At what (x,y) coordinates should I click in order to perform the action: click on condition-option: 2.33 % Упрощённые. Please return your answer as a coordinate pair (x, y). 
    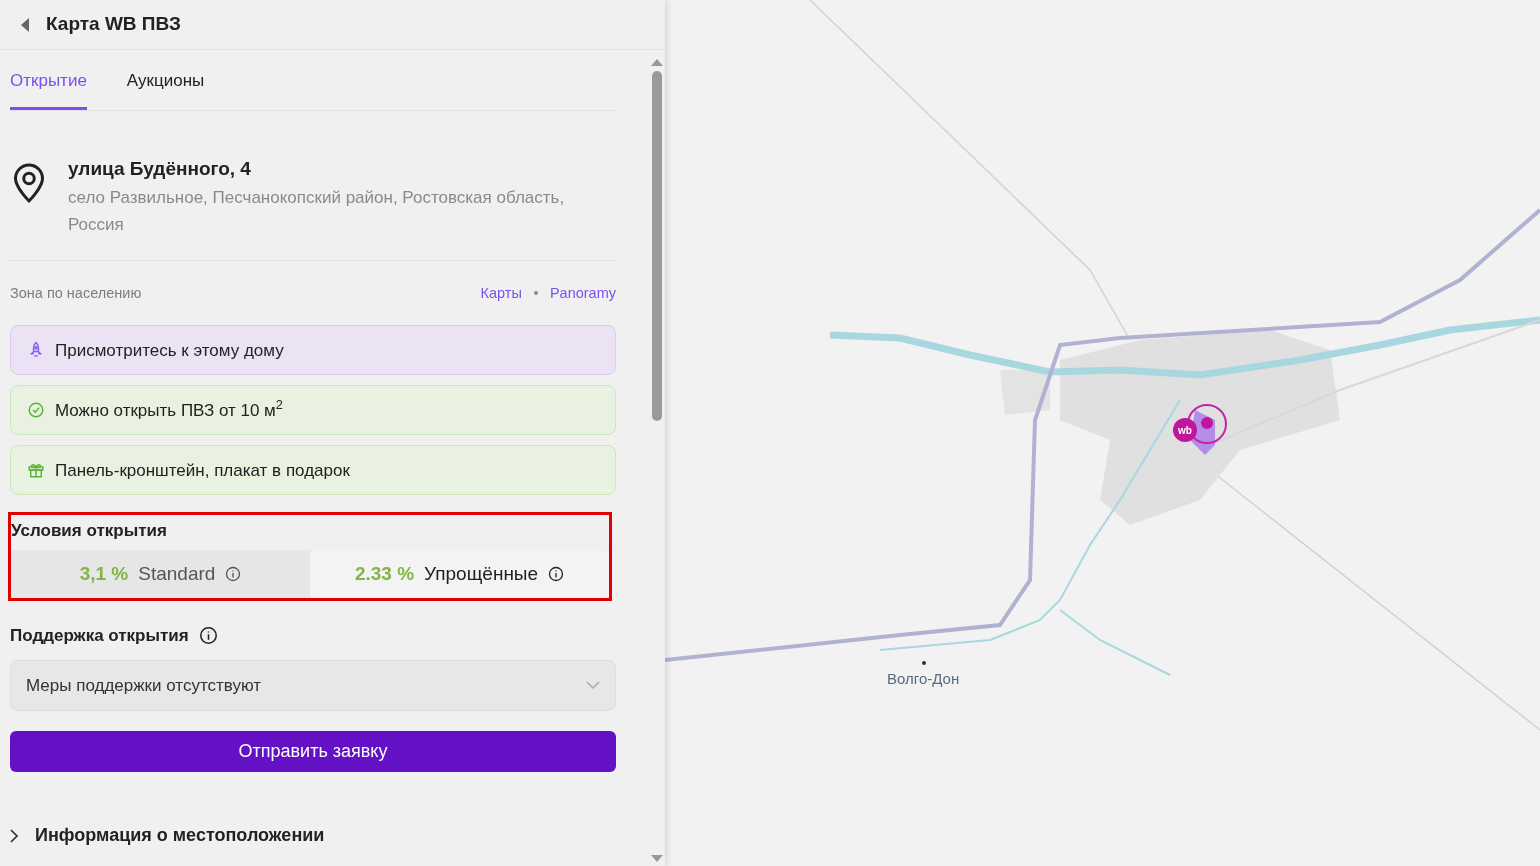
    Looking at the image, I should click on (459, 573).